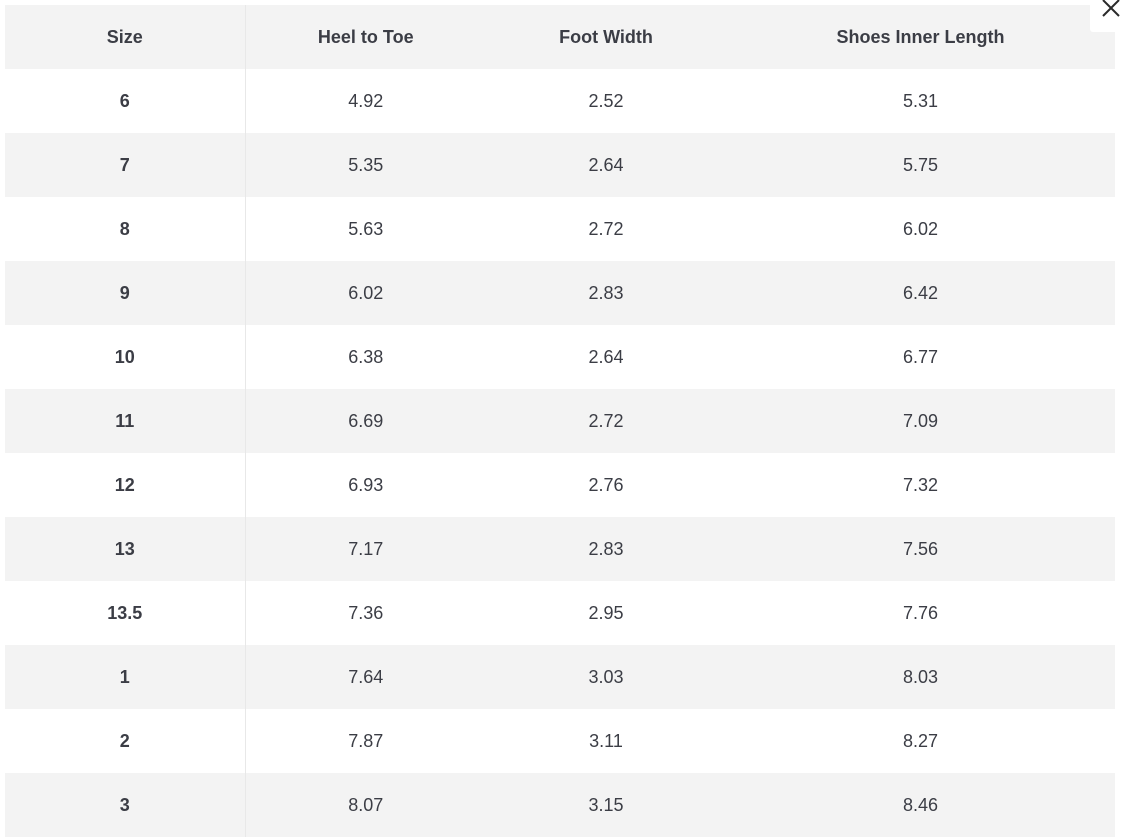 The height and width of the screenshot is (840, 1122). I want to click on table-row: 11 6.69 2.72 7.09, so click(560, 421).